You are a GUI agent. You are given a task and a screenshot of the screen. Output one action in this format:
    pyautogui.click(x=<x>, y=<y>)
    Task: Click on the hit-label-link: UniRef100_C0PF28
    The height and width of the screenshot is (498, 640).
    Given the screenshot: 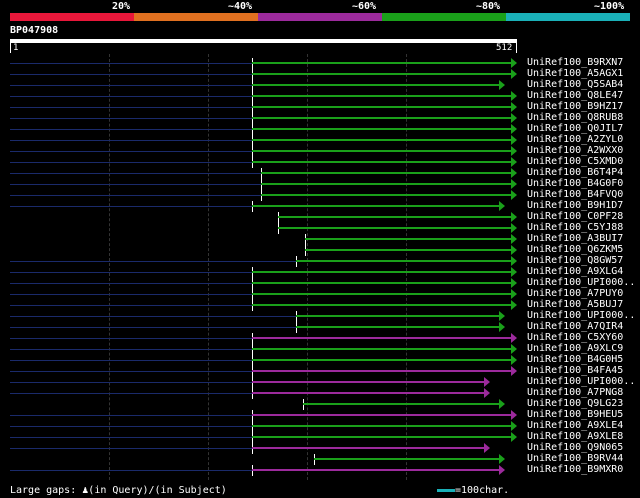 What is the action you would take?
    pyautogui.click(x=575, y=216)
    